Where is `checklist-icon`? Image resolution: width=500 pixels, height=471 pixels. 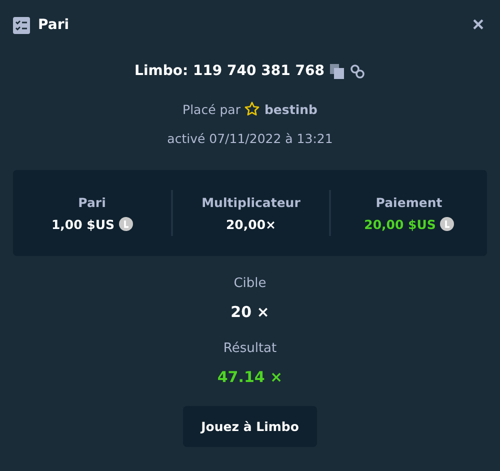
checklist-icon is located at coordinates (21, 25).